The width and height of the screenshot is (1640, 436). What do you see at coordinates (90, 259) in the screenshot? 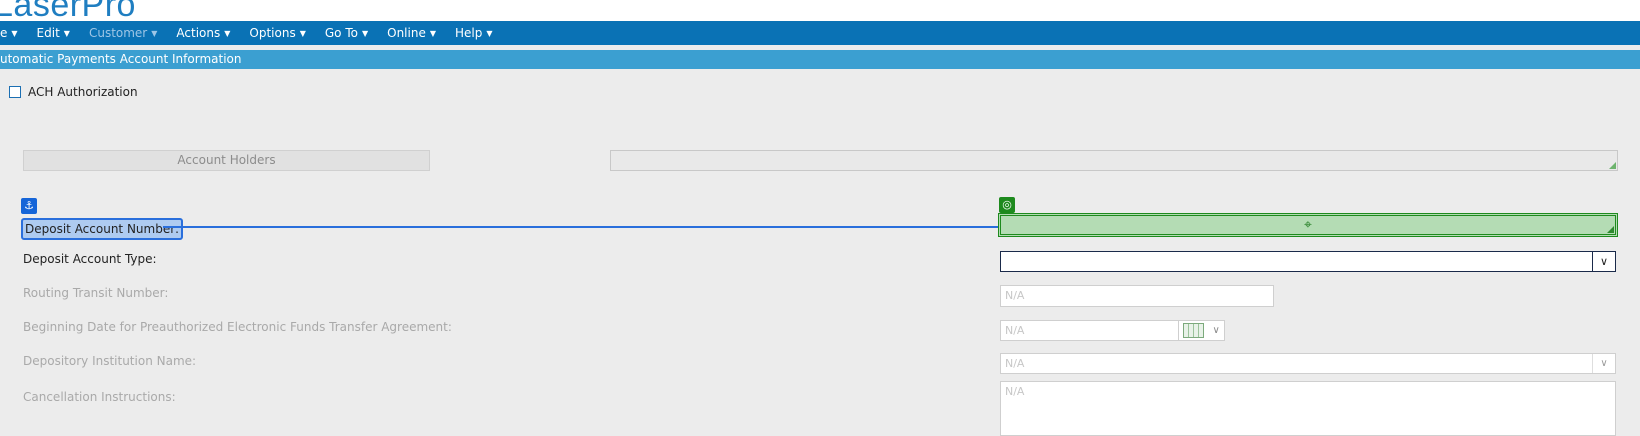
I see `deposit-account-type-label: Deposit Account Type:` at bounding box center [90, 259].